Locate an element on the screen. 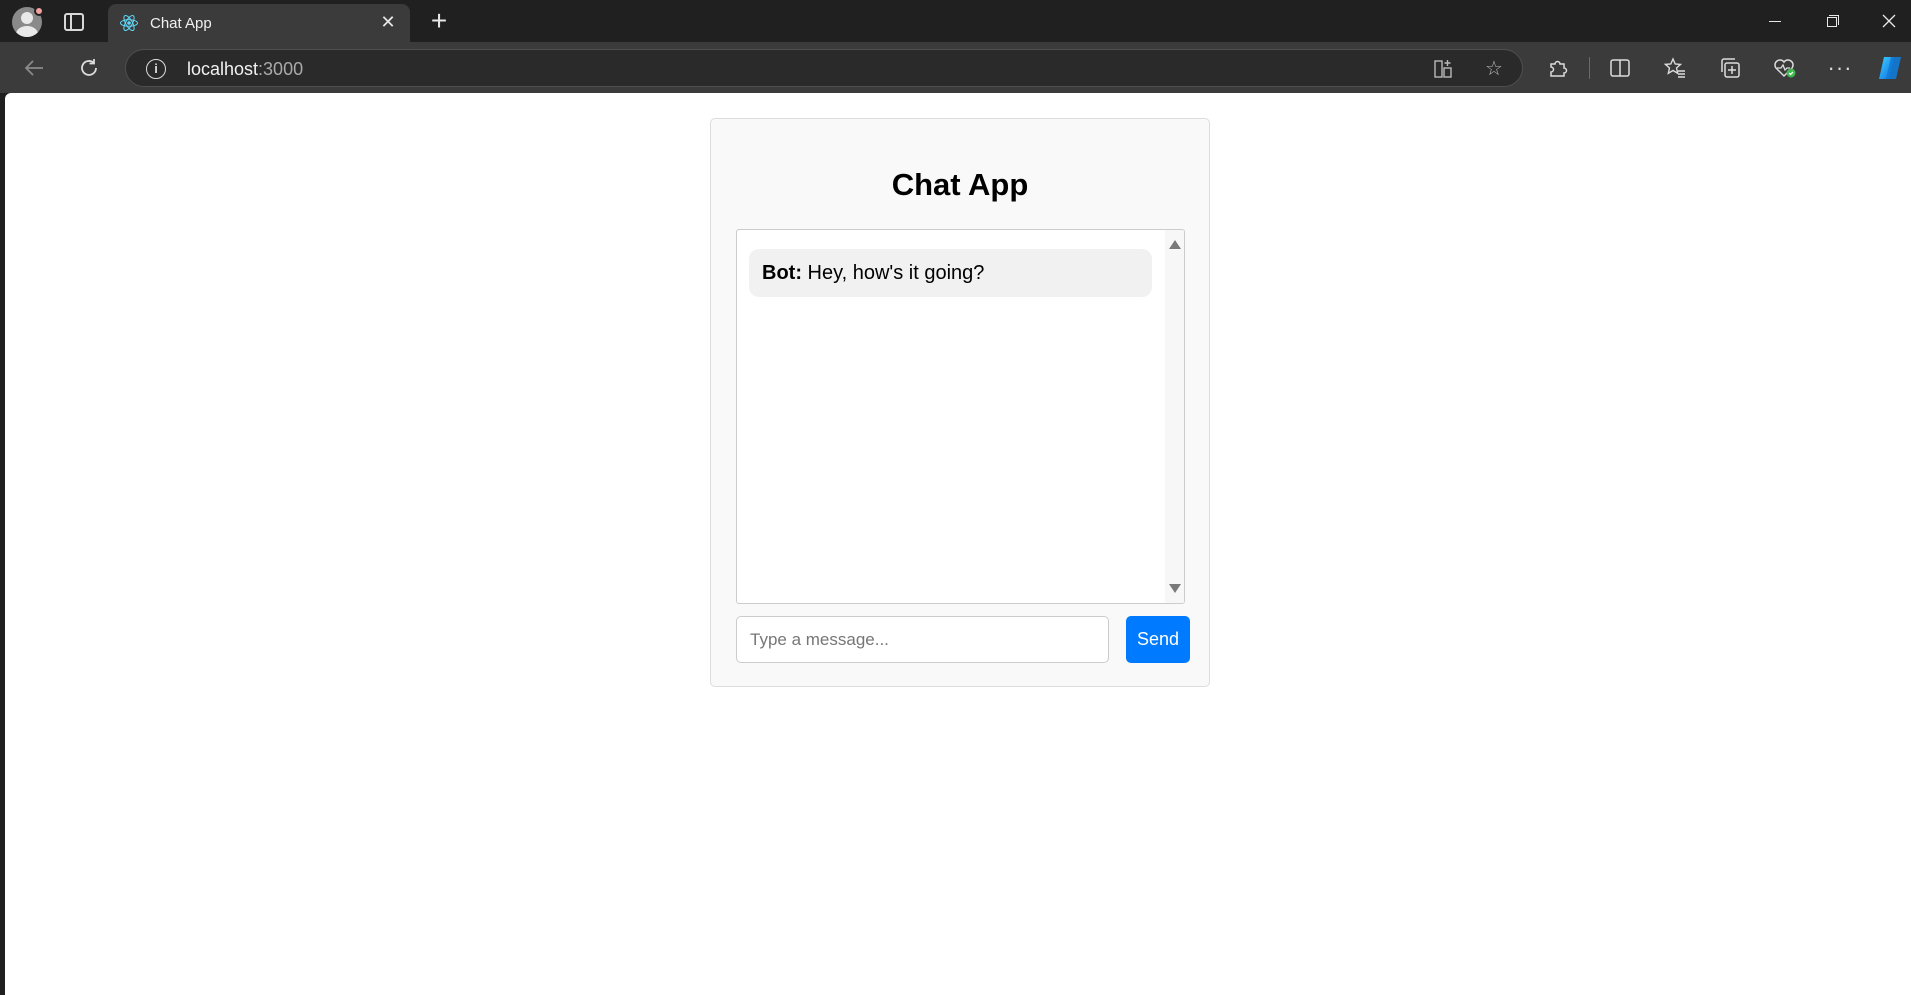 Image resolution: width=1911 pixels, height=995 pixels. browser-essentials-button is located at coordinates (1785, 68).